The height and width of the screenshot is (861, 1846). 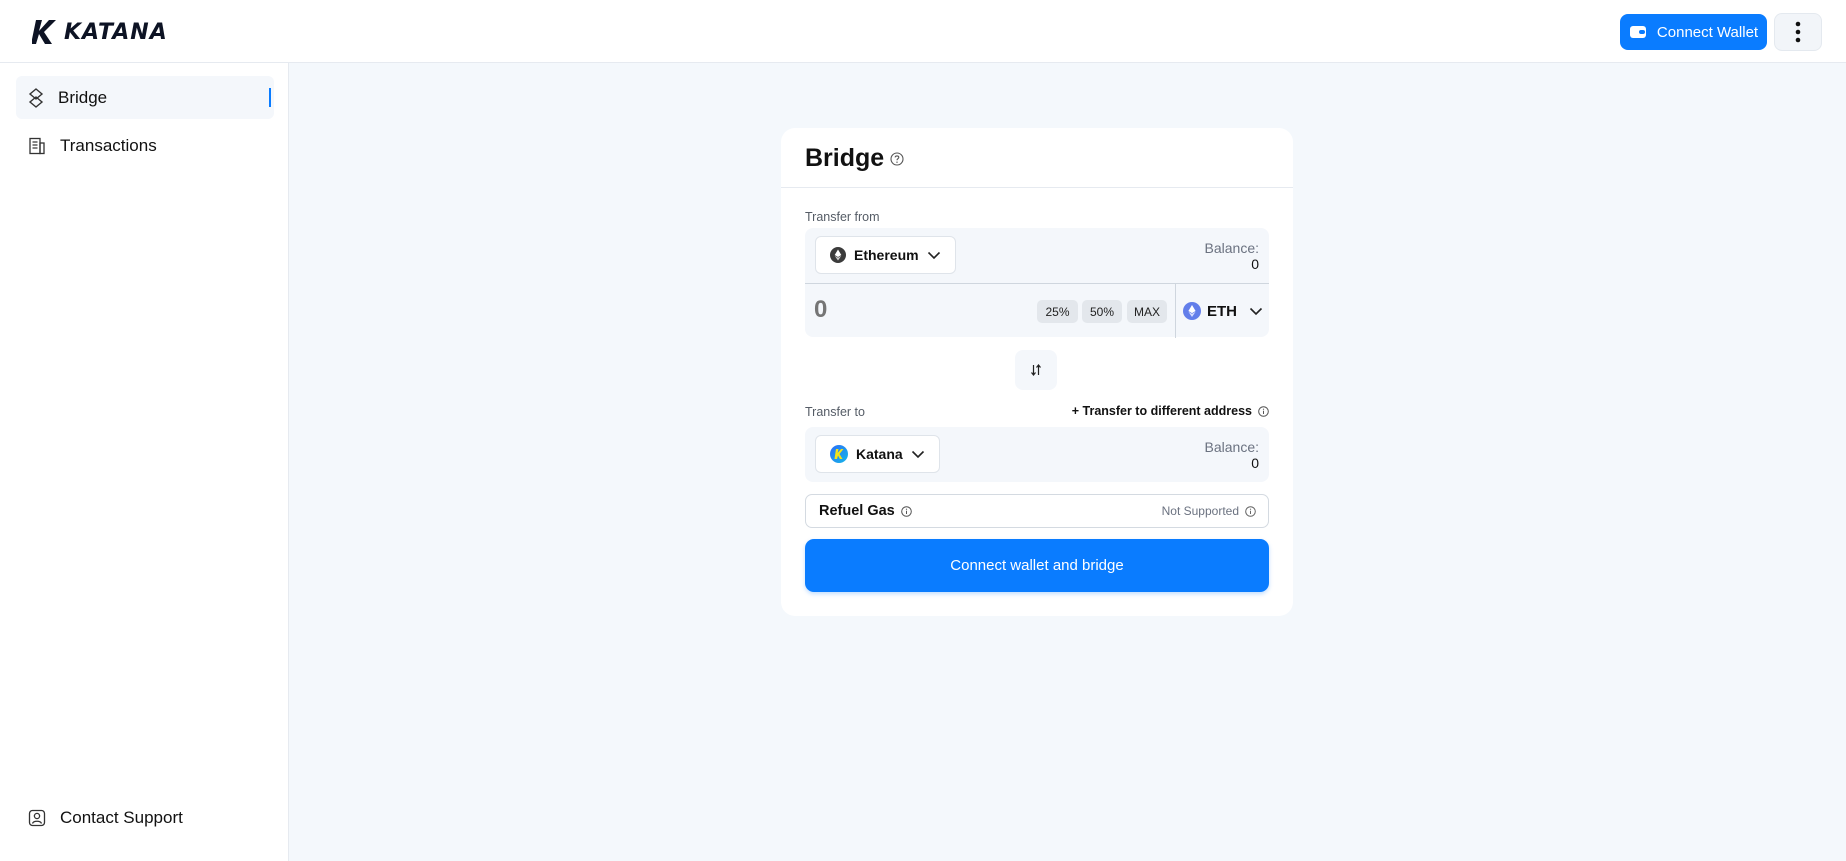 I want to click on transfer-from-panel: Ethereum Balance: 0 25% 50% MAX ETH, so click(x=1037, y=283).